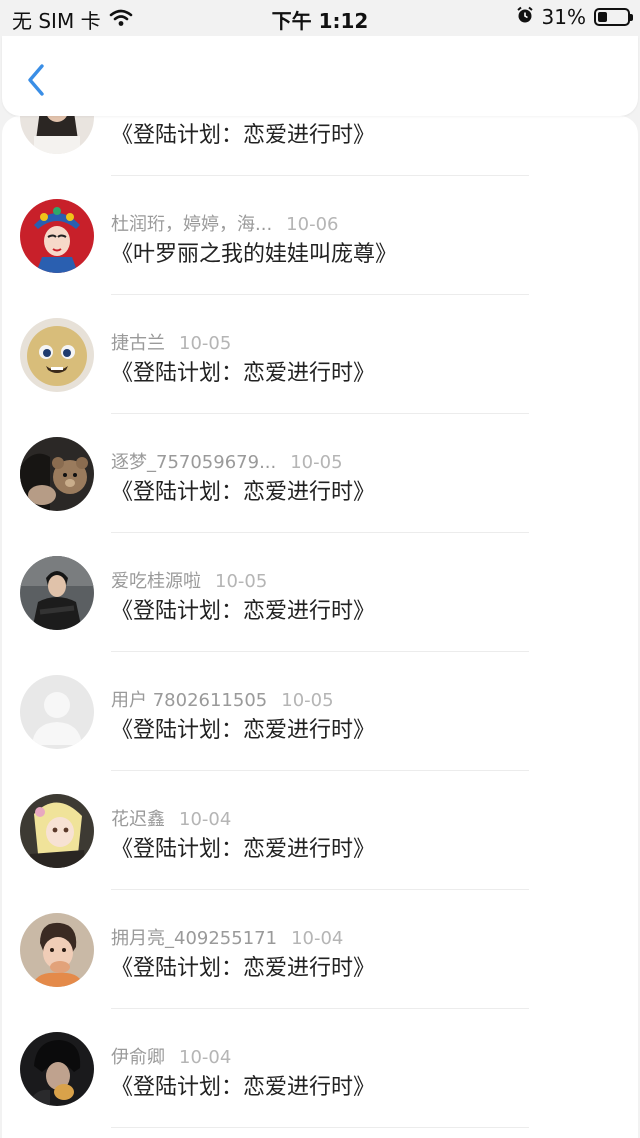 The image size is (640, 1138). I want to click on battery-percent: 31%, so click(563, 17).